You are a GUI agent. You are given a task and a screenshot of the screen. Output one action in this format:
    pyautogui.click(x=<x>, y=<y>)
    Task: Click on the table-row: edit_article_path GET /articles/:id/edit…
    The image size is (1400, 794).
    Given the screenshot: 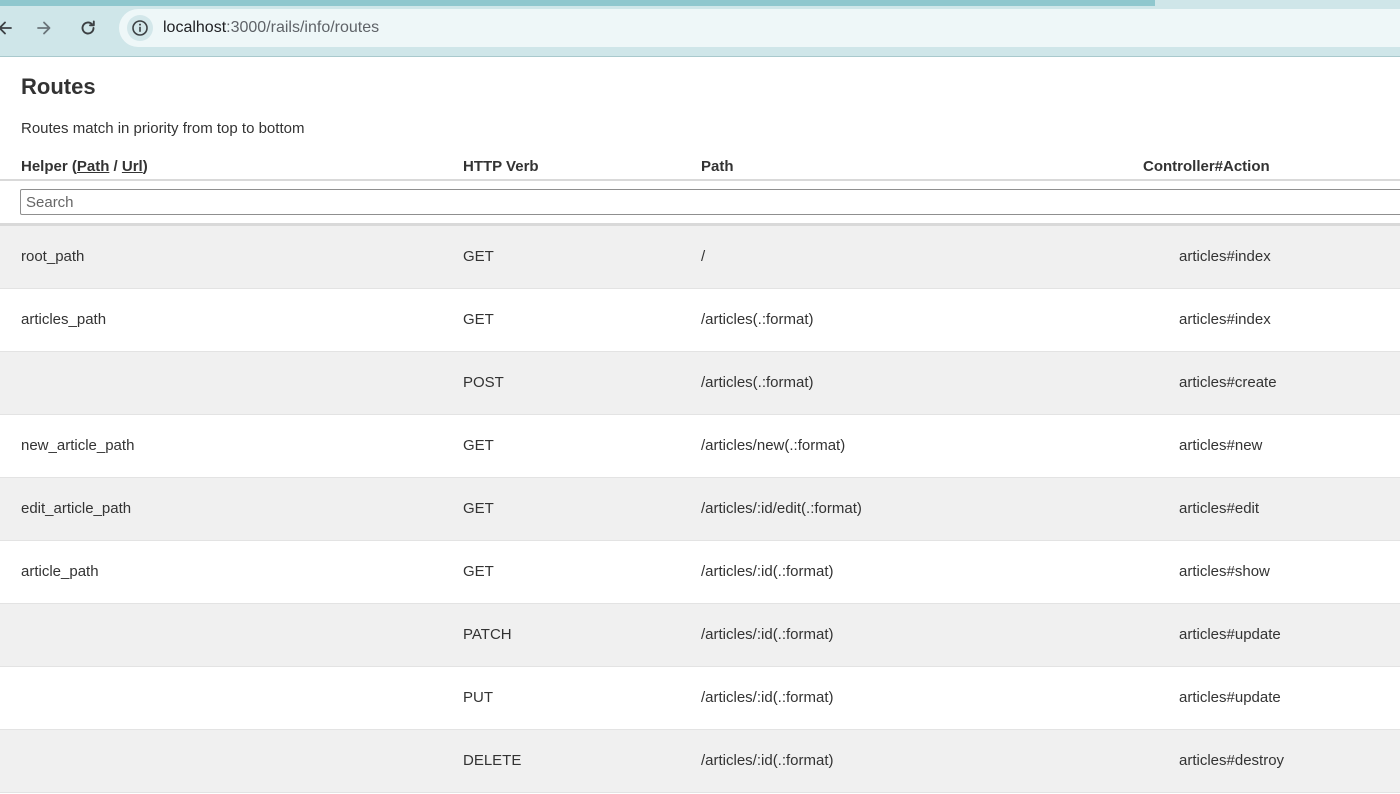 What is the action you would take?
    pyautogui.click(x=700, y=509)
    